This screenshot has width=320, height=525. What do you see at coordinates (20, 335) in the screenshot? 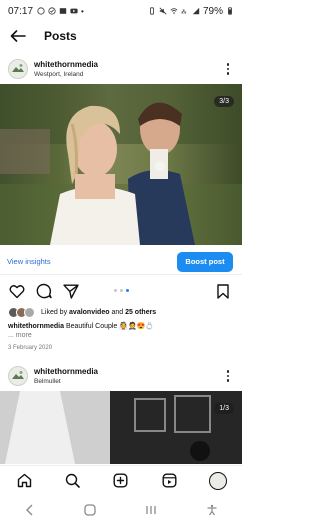
I see `caption-more-link: ... more` at bounding box center [20, 335].